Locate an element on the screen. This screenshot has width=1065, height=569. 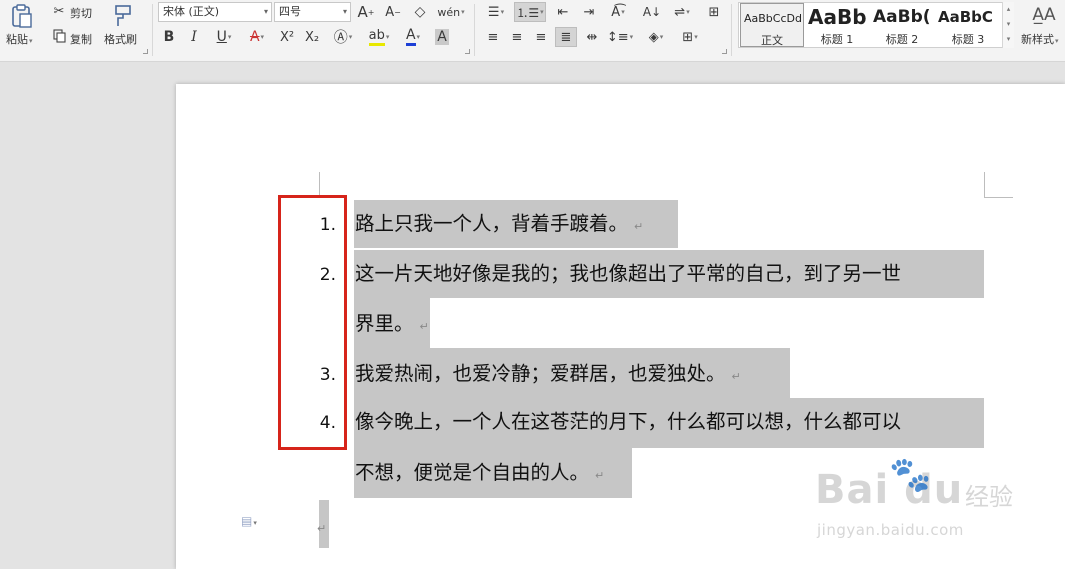
paste-button: 粘贴▾ is located at coordinates (19, 39).